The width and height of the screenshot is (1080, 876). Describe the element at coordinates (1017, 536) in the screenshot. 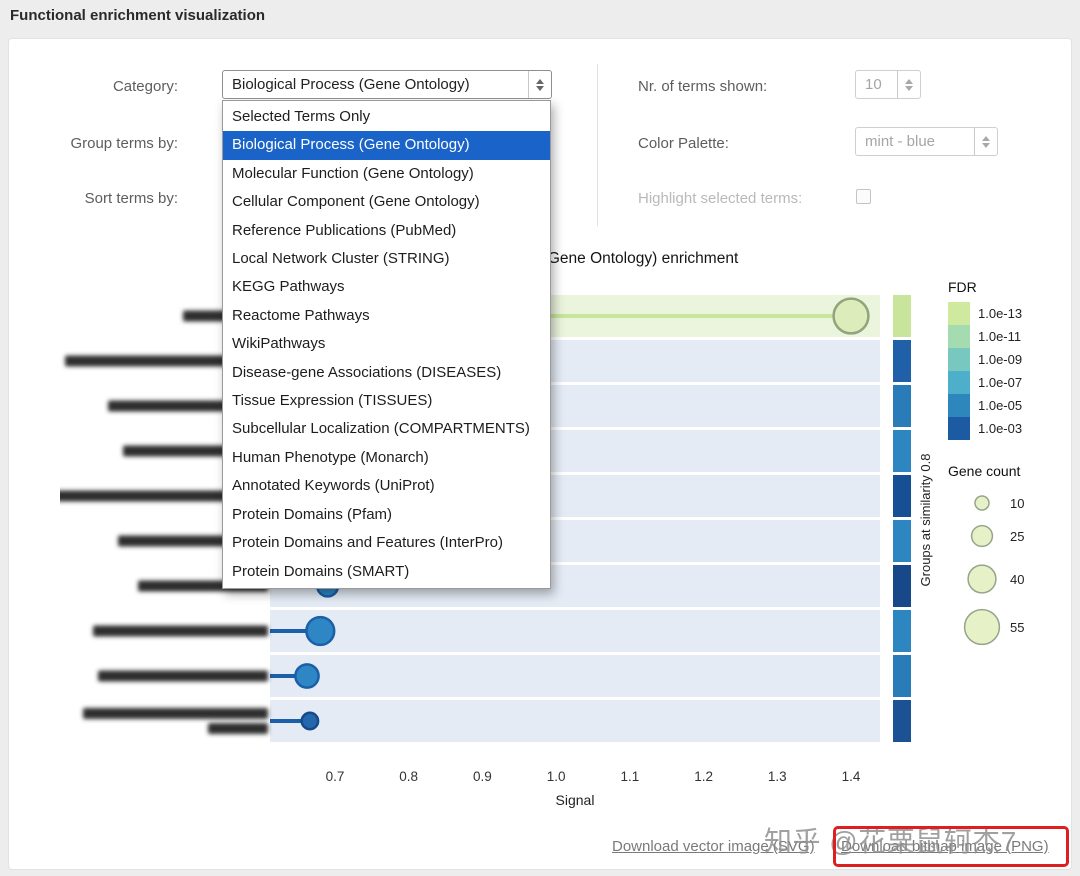

I see `gene-count-label: 25` at that location.